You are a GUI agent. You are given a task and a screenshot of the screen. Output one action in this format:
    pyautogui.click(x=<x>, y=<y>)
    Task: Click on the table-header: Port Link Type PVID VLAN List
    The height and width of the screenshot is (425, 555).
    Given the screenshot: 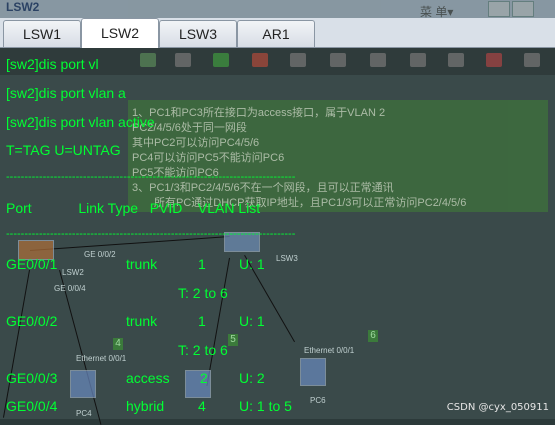 What is the action you would take?
    pyautogui.click(x=133, y=208)
    